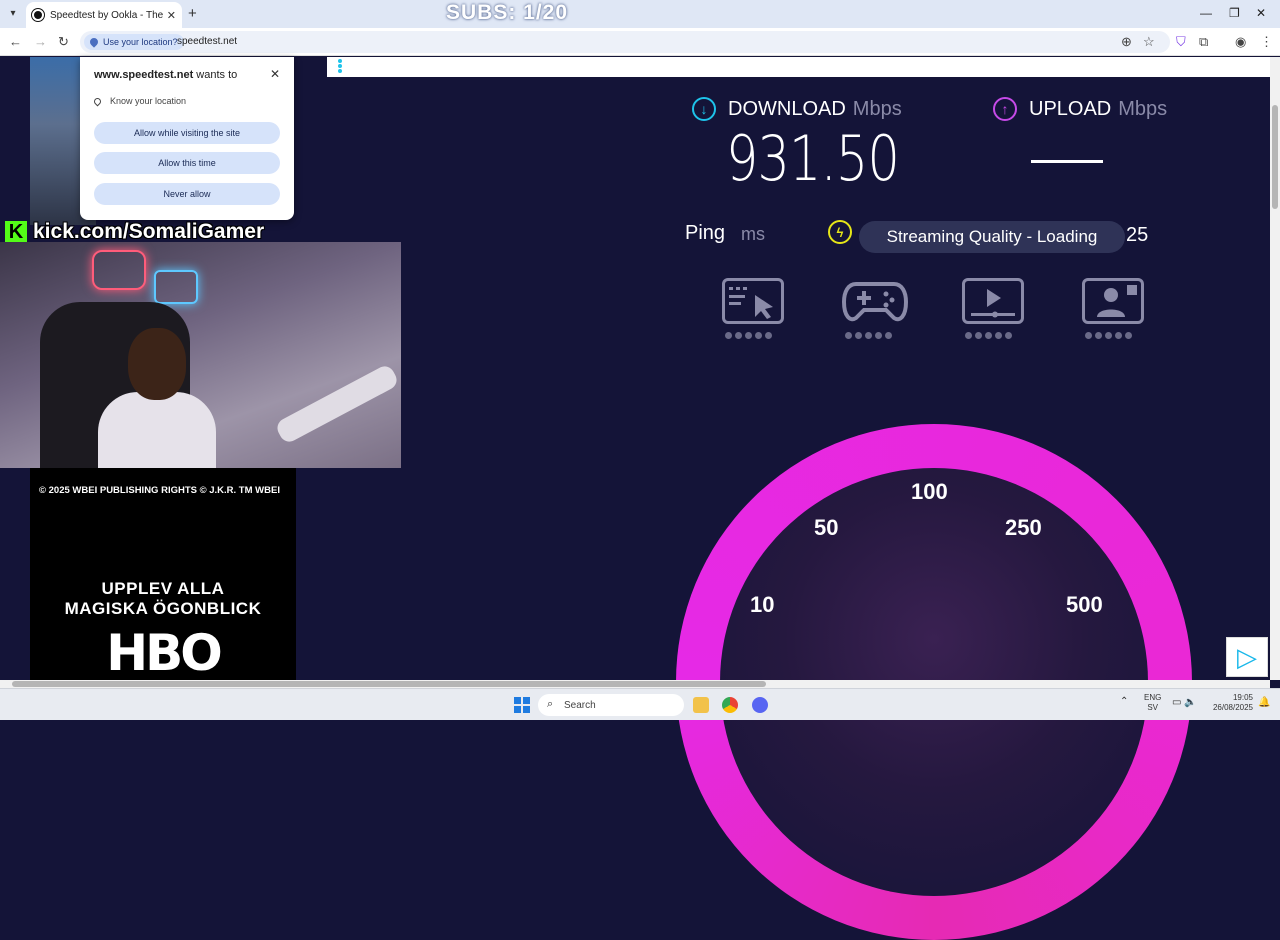 This screenshot has width=1280, height=940. I want to click on never-allow-button: Never allow, so click(187, 194).